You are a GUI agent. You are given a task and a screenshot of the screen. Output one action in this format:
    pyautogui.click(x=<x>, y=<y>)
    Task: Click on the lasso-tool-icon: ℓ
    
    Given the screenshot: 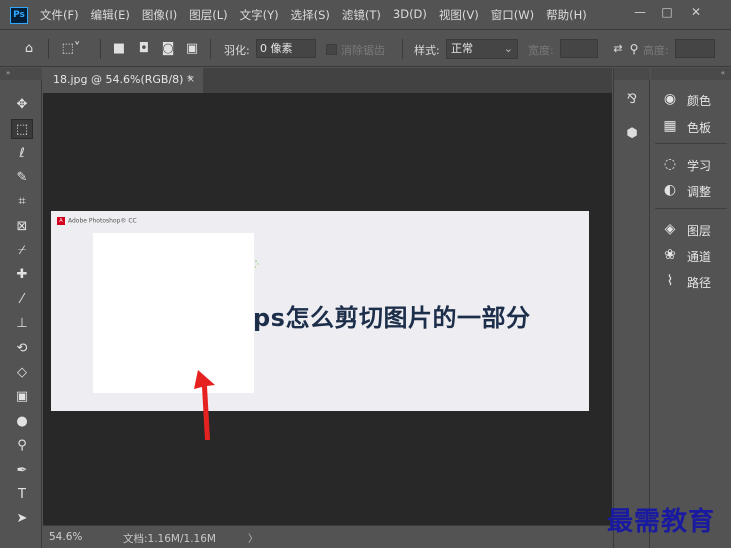 What is the action you would take?
    pyautogui.click(x=22, y=154)
    